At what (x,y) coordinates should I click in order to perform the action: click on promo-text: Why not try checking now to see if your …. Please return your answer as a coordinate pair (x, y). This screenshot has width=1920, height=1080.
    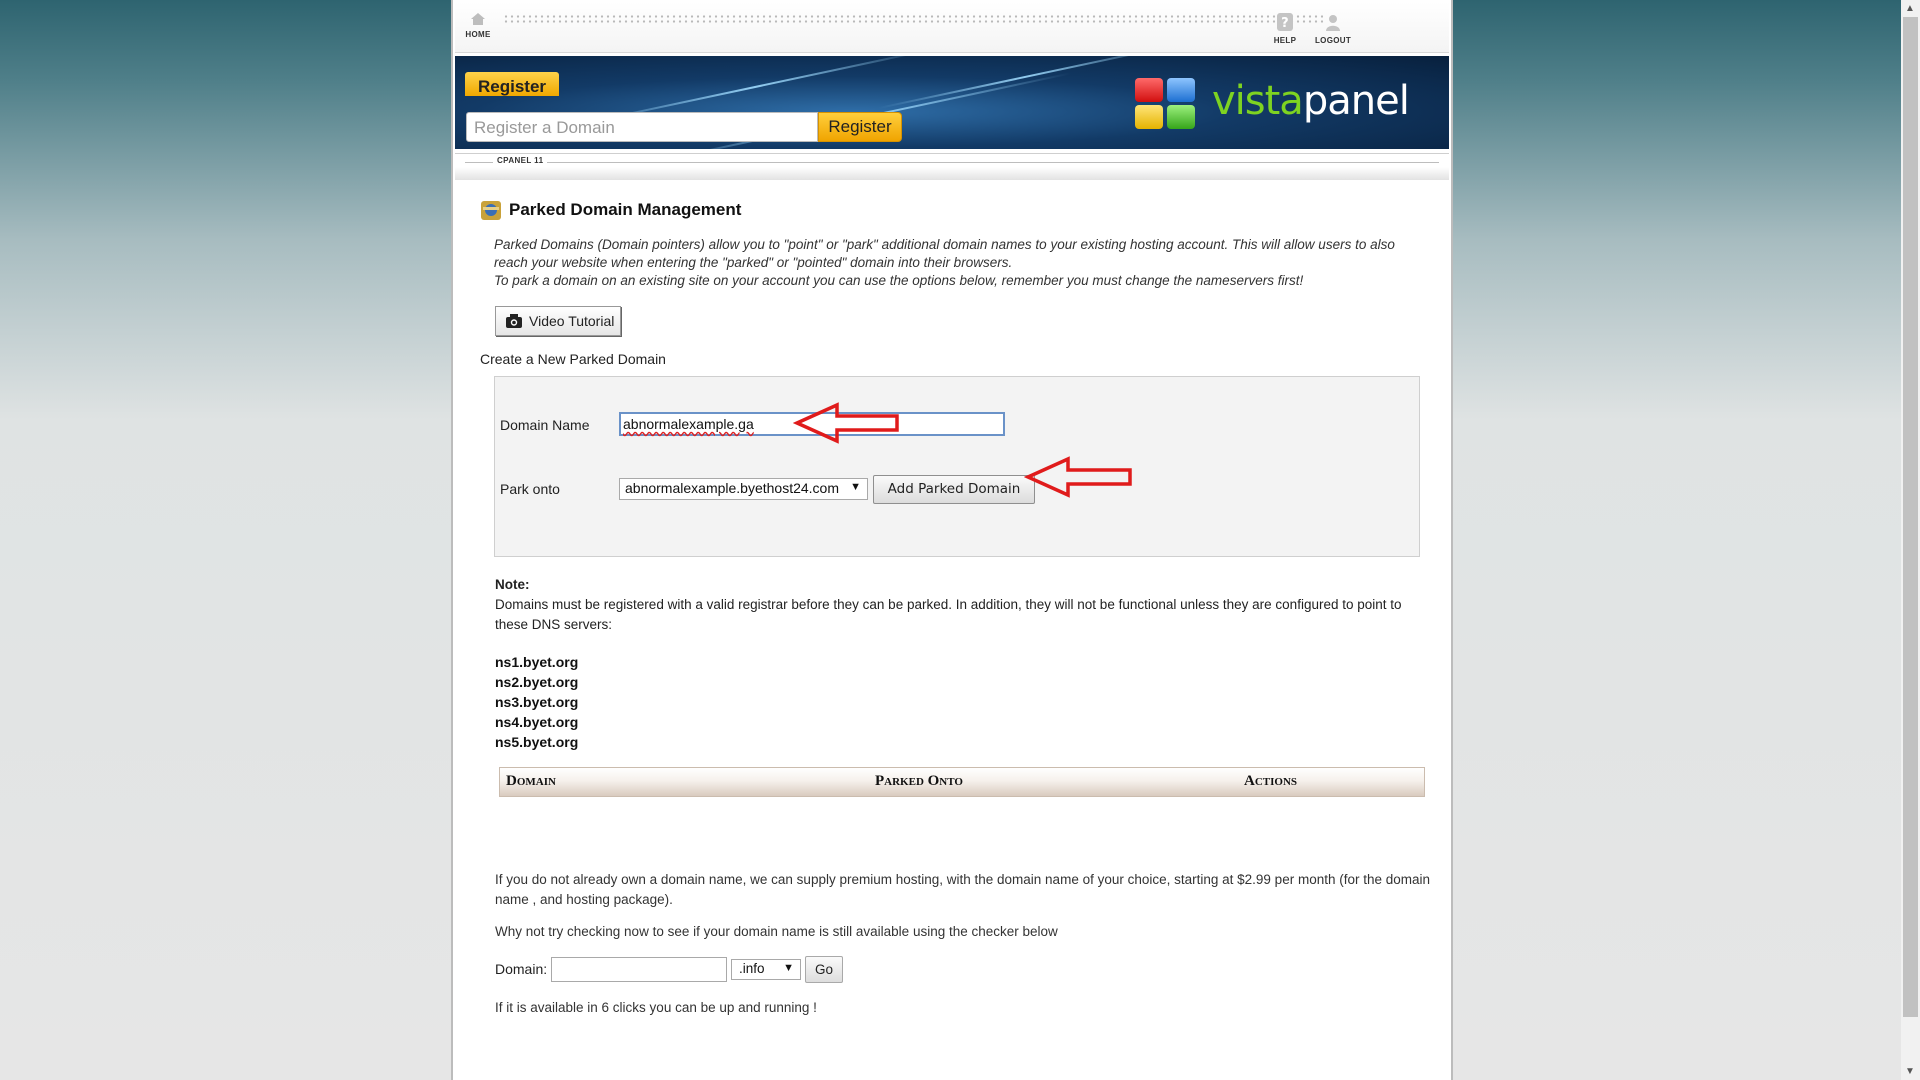
    Looking at the image, I should click on (776, 931).